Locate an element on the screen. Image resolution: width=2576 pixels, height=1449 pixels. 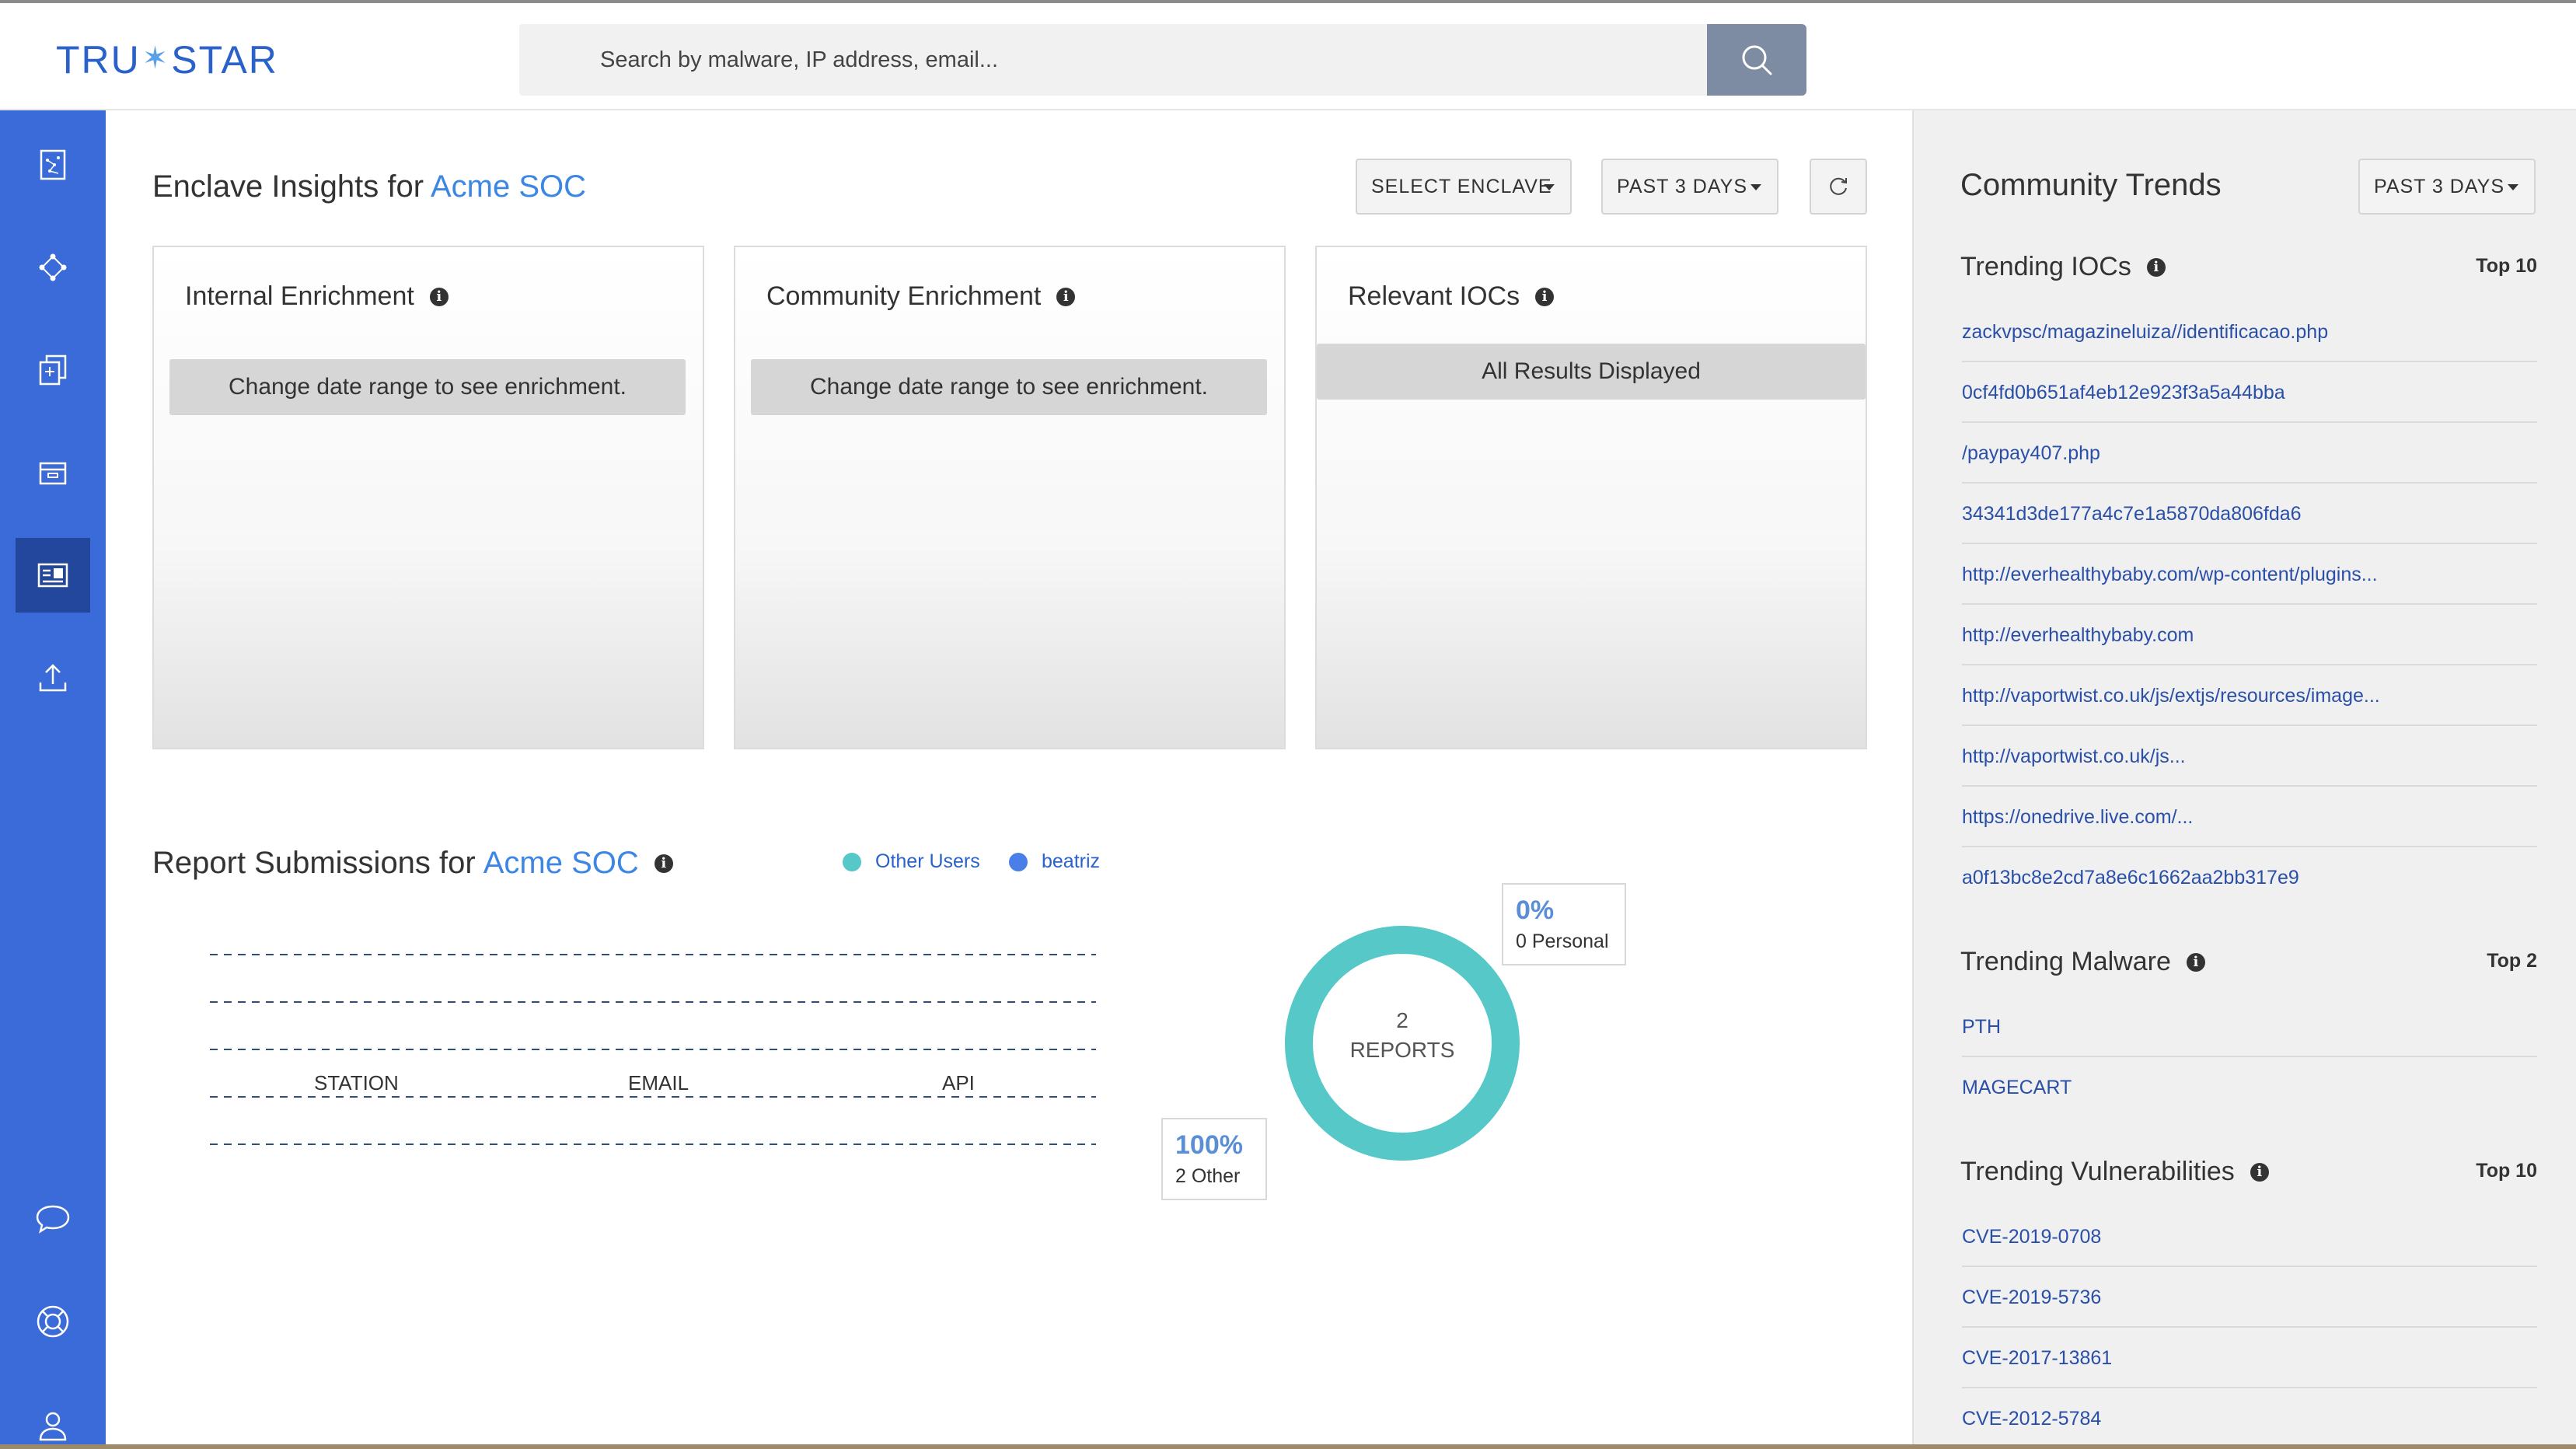
dashboard-card-icon is located at coordinates (53, 575).